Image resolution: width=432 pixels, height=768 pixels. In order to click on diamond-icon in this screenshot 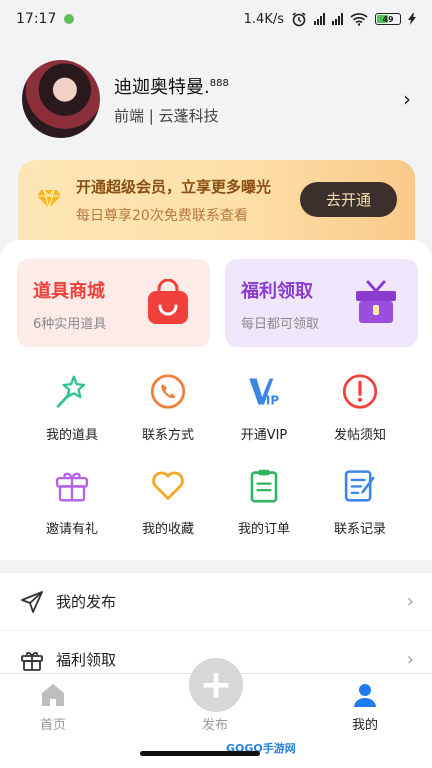, I will do `click(49, 199)`.